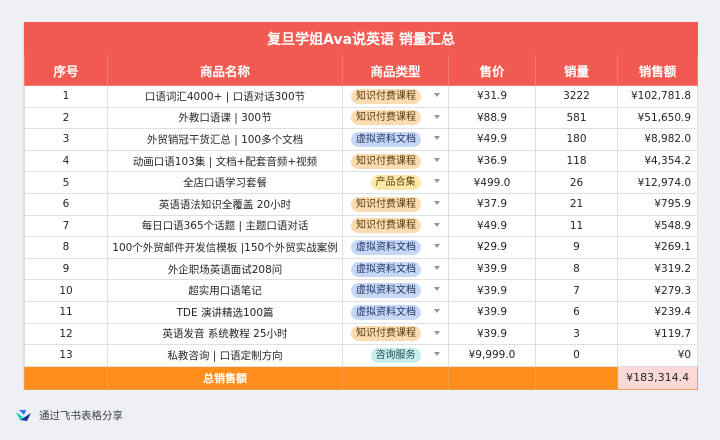 This screenshot has height=440, width=720. I want to click on cell-revenue: ¥4,354.2, so click(657, 161).